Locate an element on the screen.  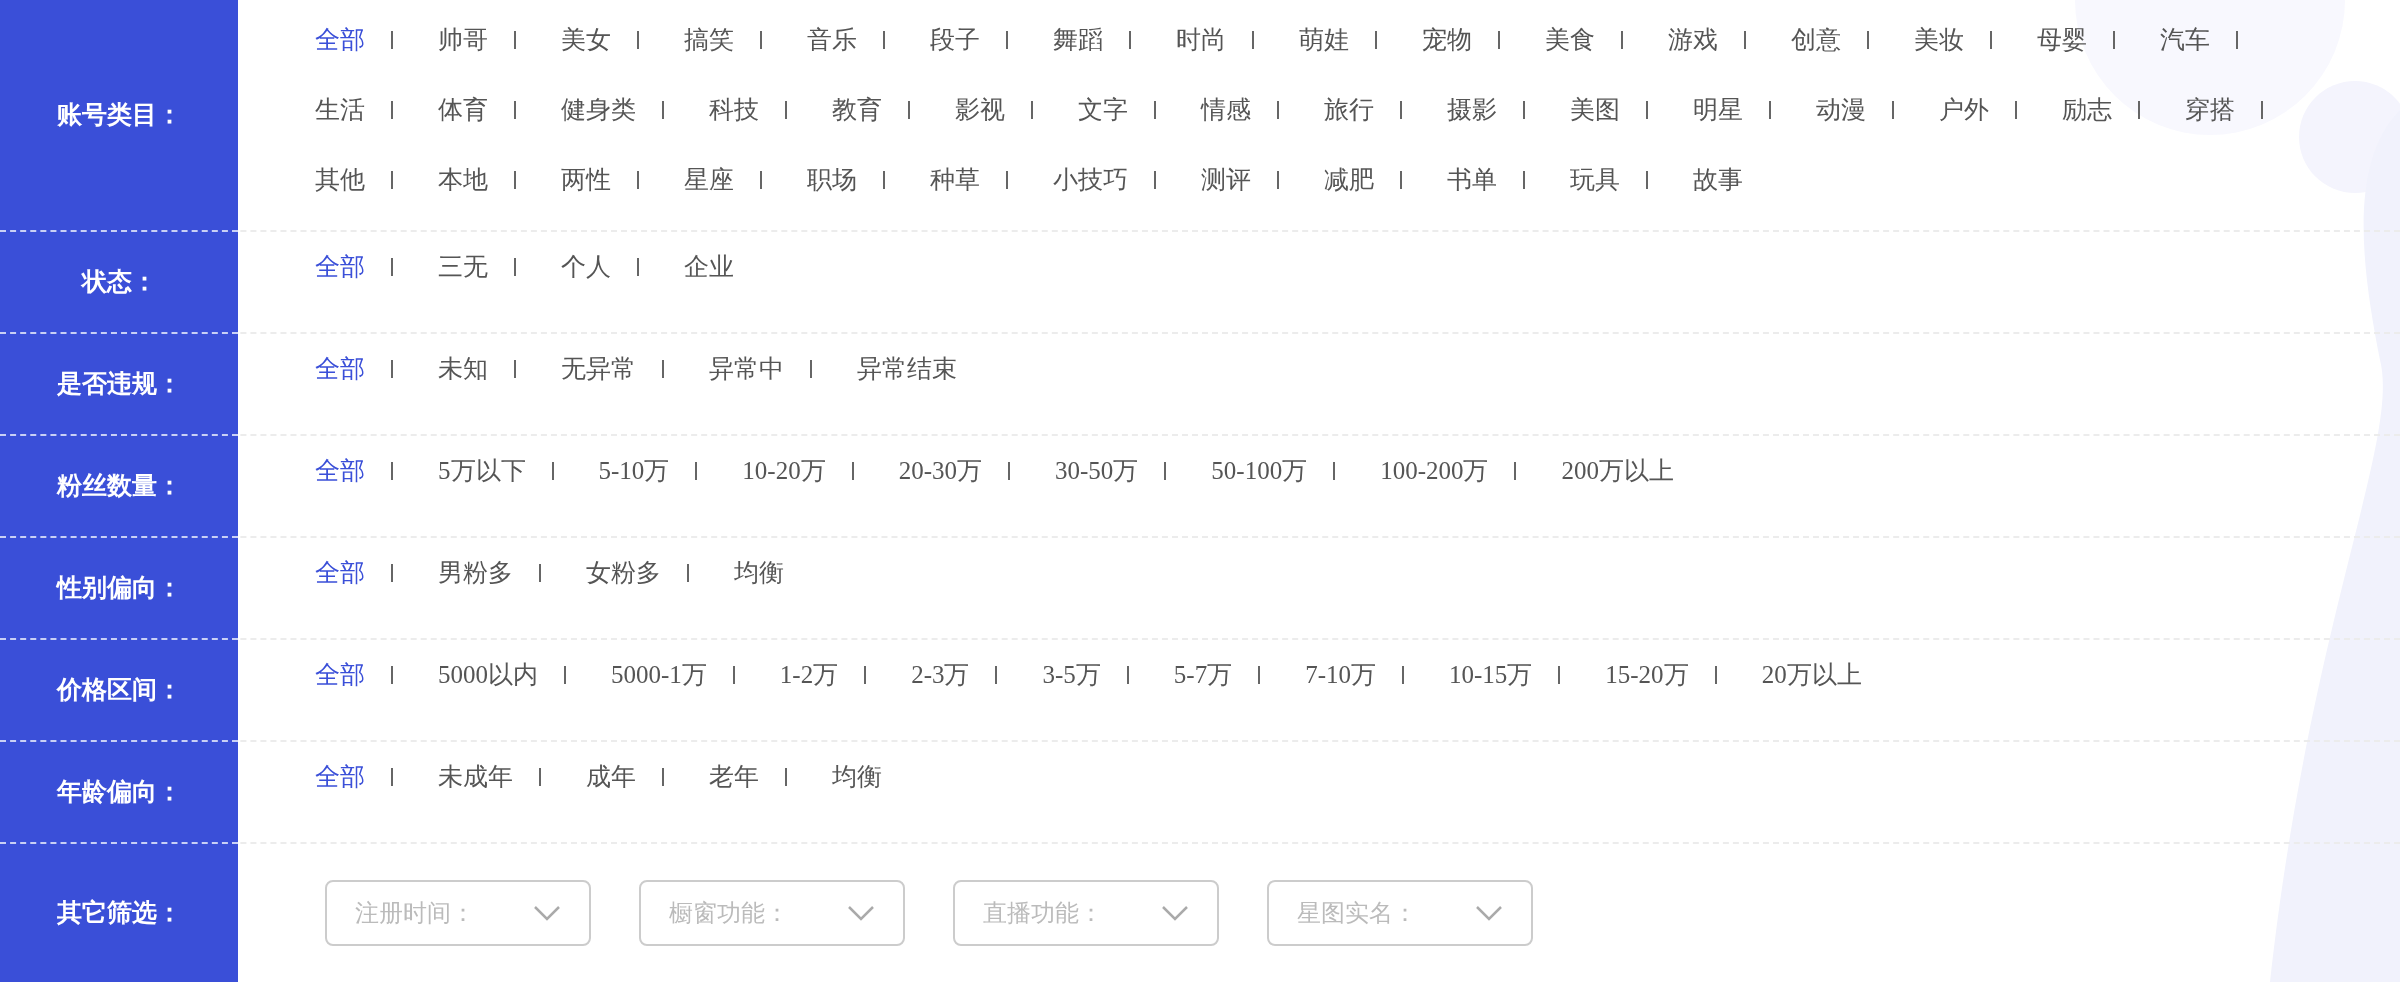
filter-option: 1-2万 is located at coordinates (809, 675).